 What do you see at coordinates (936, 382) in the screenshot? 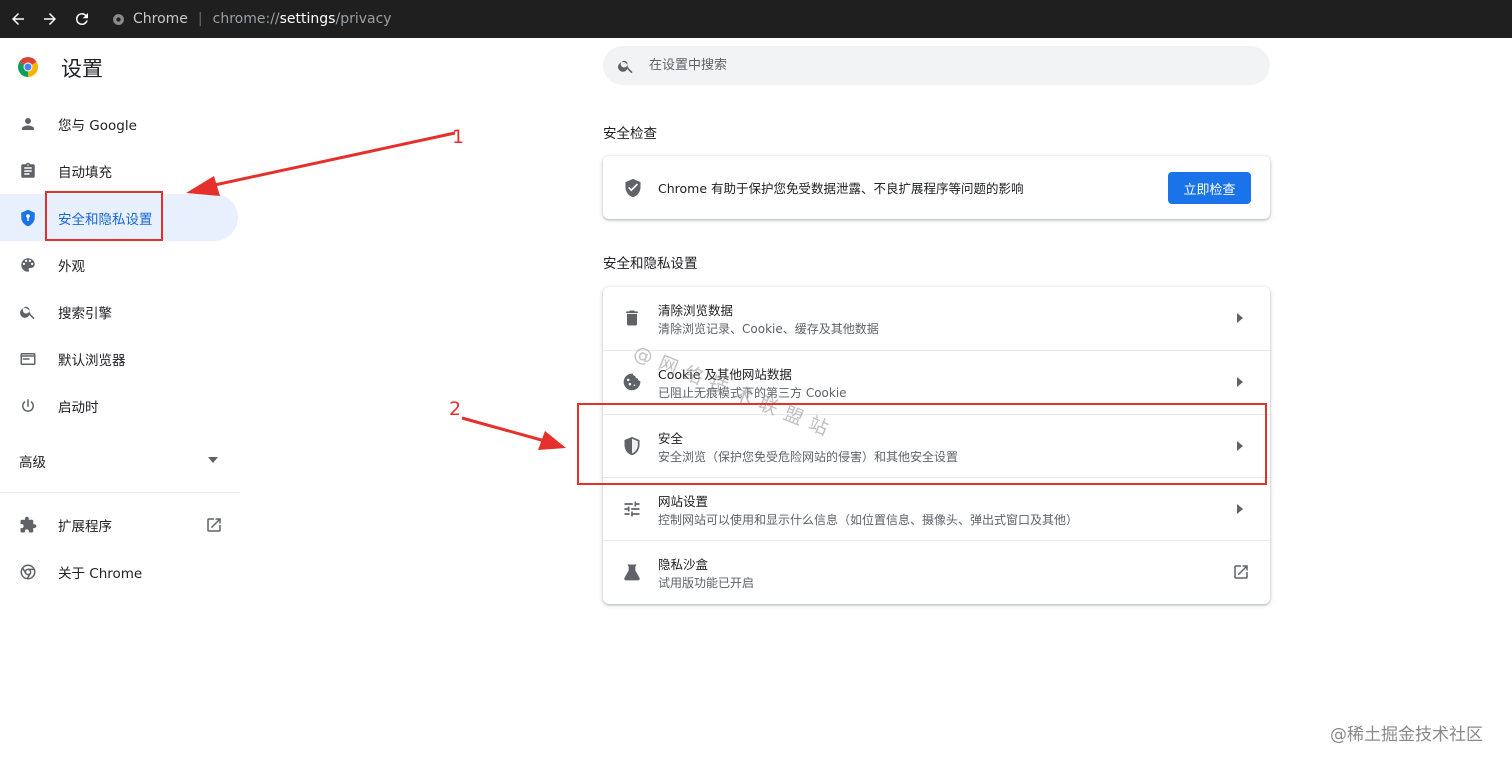
I see `cookies-row: Cookie 及其他网站数据 已阻止无痕模式下的第三方 Cookie` at bounding box center [936, 382].